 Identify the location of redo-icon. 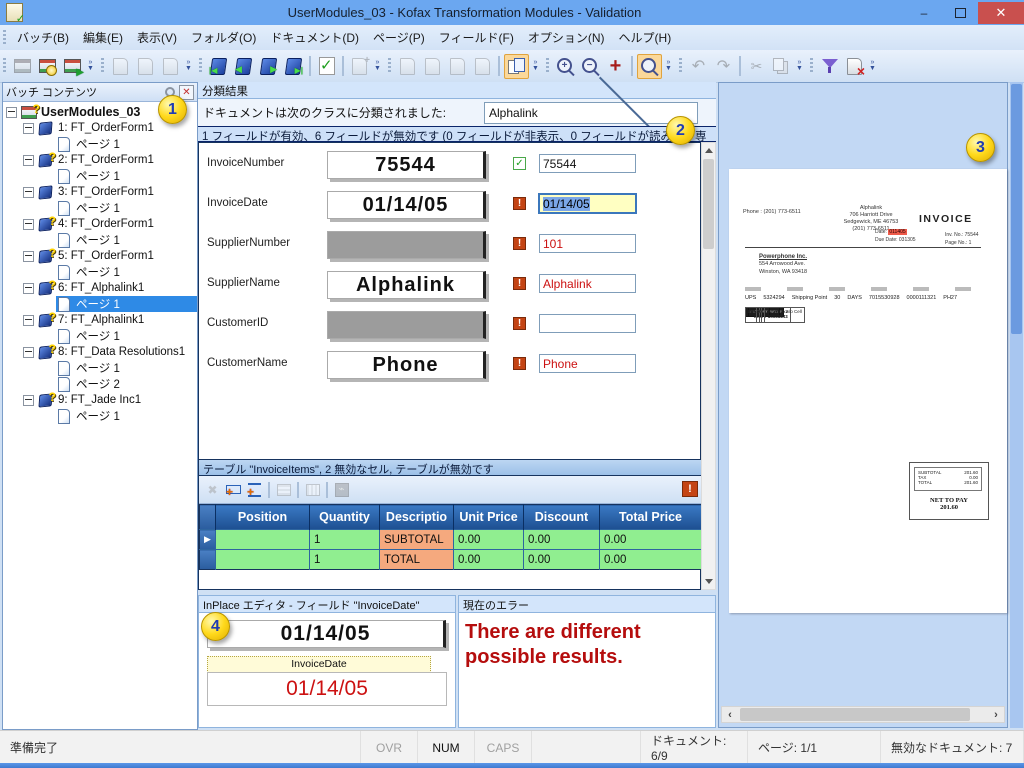
(723, 66).